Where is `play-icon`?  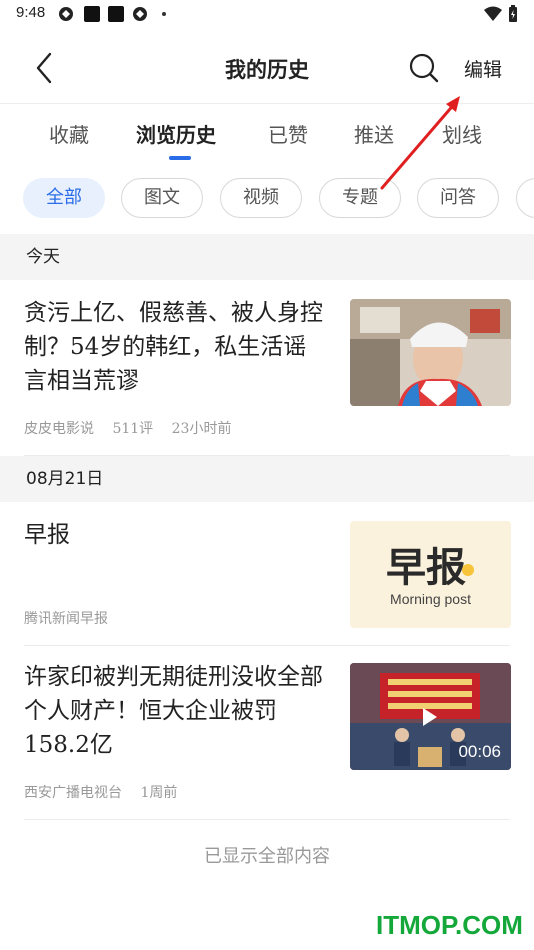
play-icon is located at coordinates (430, 717).